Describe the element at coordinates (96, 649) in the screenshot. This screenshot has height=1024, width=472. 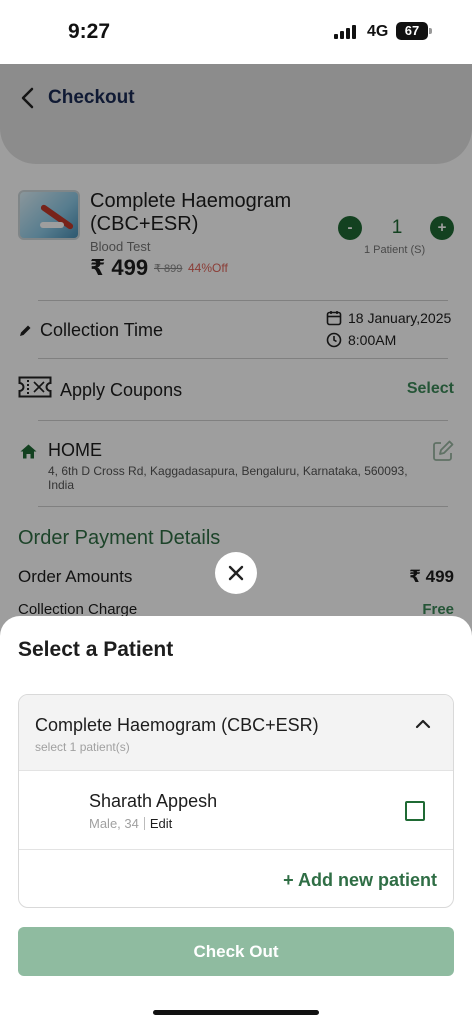
I see `sheet-title: Select a Patient` at that location.